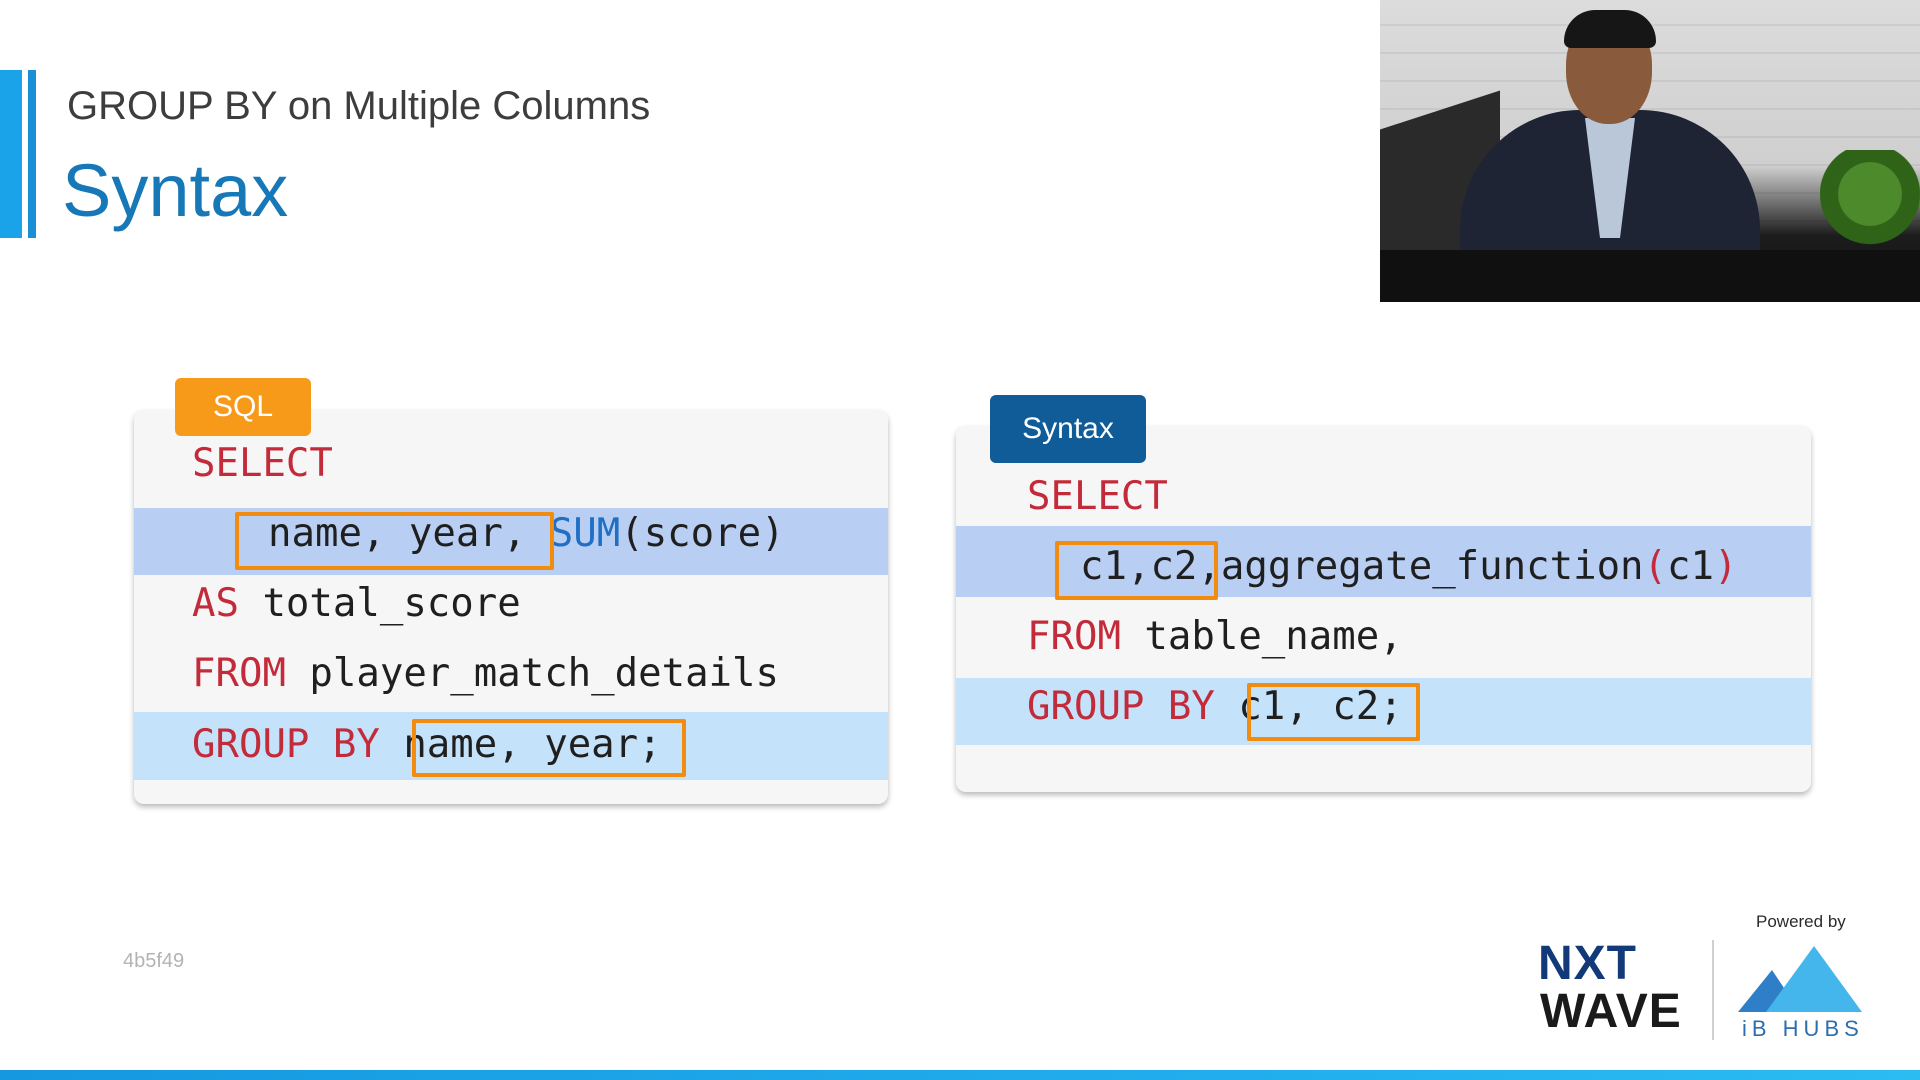 Image resolution: width=1920 pixels, height=1080 pixels. I want to click on ibhubs-logo-text: iB HUBS, so click(1803, 1028).